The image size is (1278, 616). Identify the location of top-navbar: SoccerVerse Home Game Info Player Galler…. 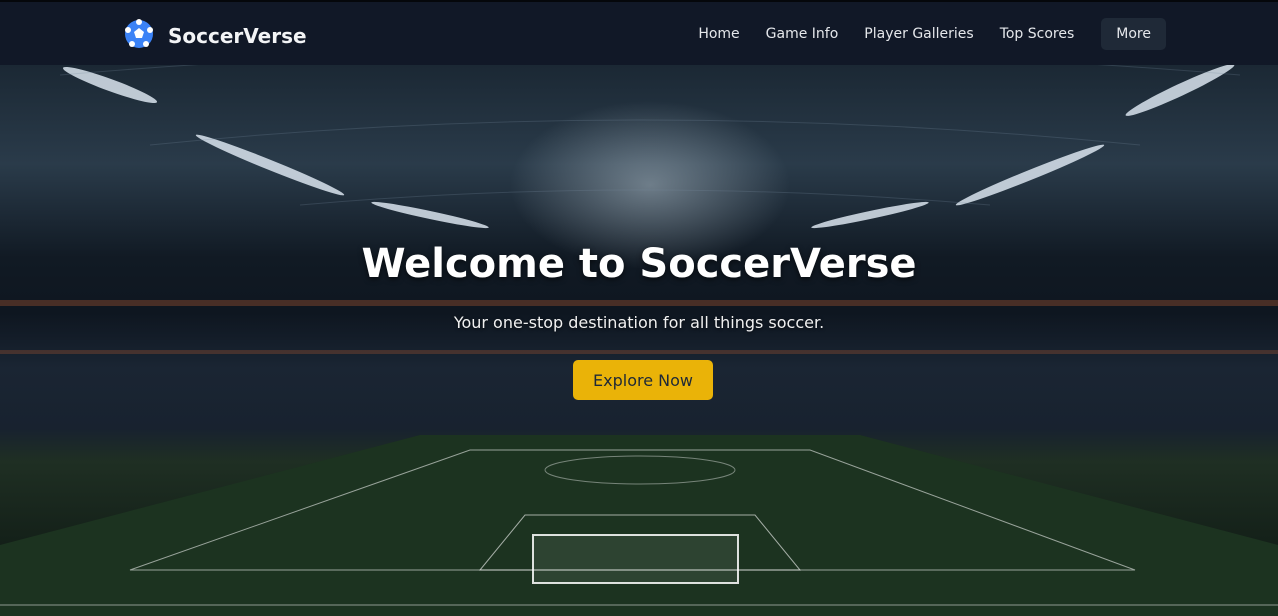
(639, 32).